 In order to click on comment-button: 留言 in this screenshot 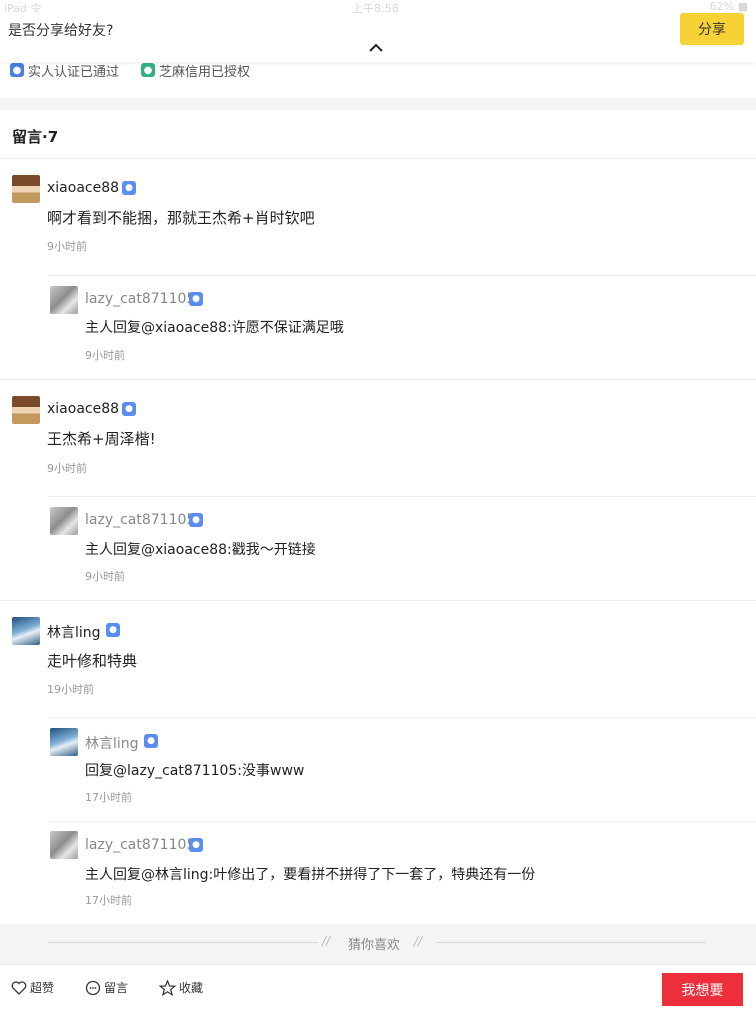, I will do `click(106, 987)`.